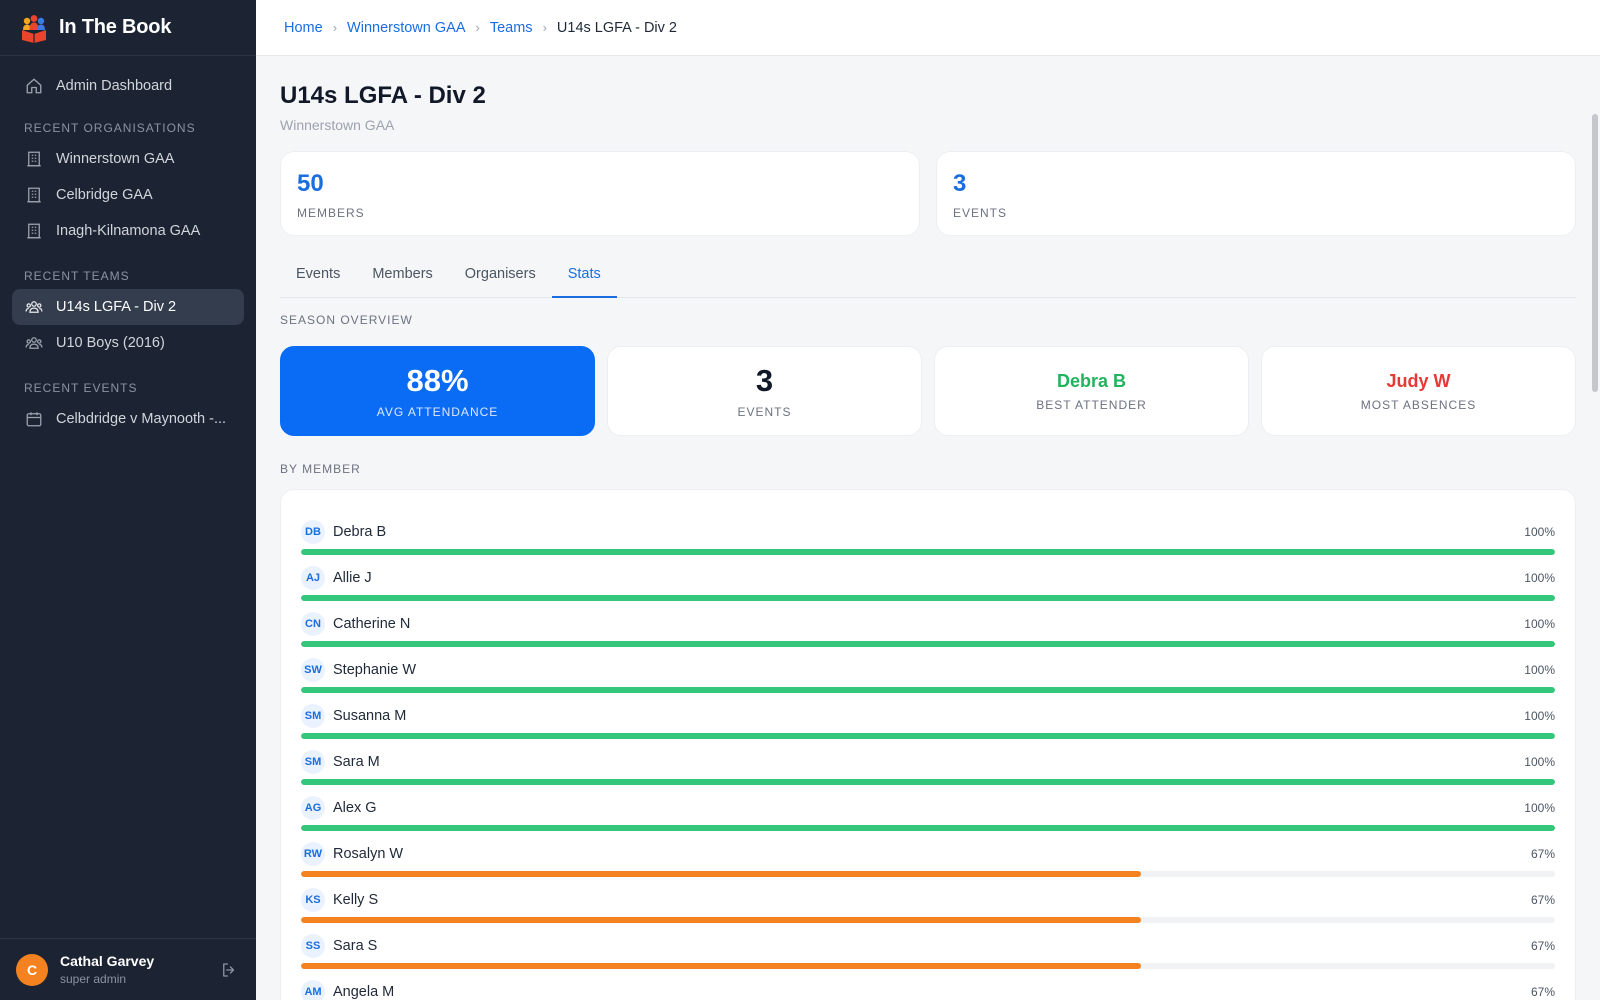 This screenshot has width=1600, height=1000. Describe the element at coordinates (1091, 404) in the screenshot. I see `best-attender-label: BEST ATTENDER` at that location.